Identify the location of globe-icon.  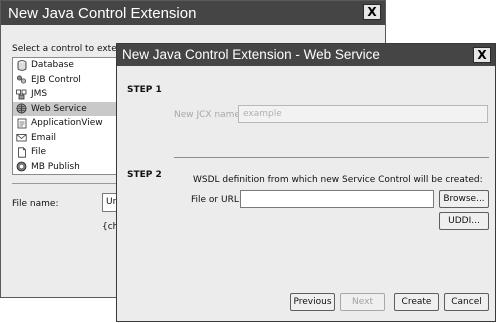
(21, 108).